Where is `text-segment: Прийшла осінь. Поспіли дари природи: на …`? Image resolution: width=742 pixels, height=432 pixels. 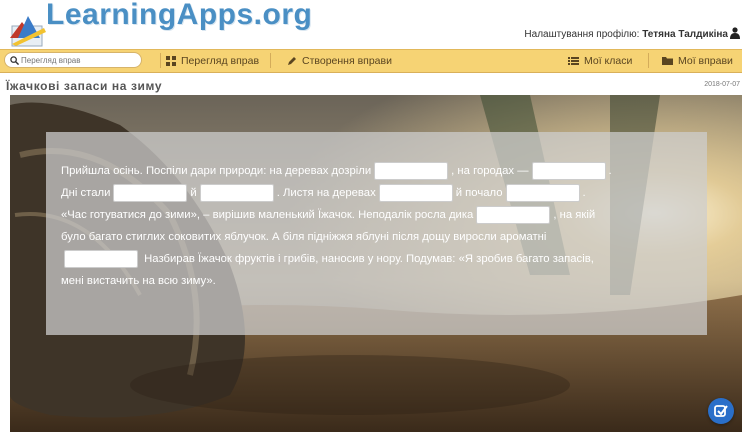
text-segment: Прийшла осінь. Поспіли дари природи: на … is located at coordinates (216, 171).